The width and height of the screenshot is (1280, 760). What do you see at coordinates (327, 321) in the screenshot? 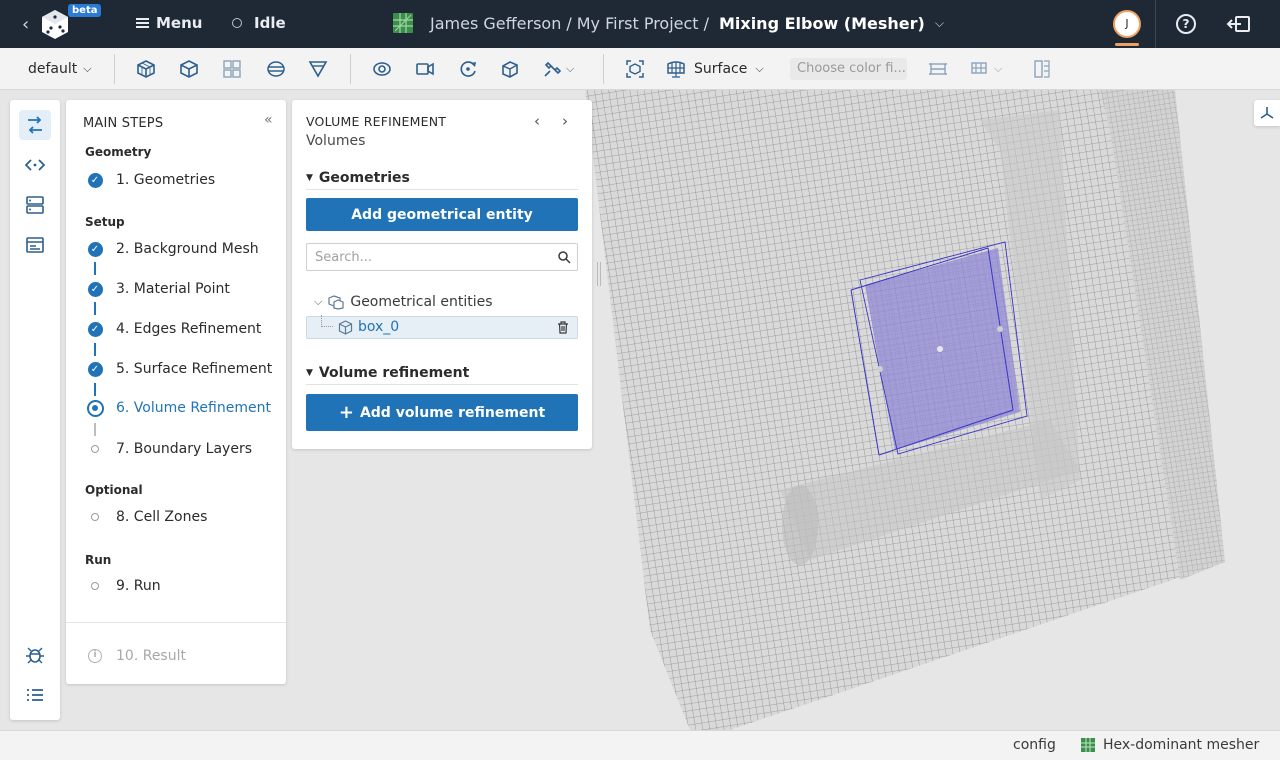
I see `tree-connector` at bounding box center [327, 321].